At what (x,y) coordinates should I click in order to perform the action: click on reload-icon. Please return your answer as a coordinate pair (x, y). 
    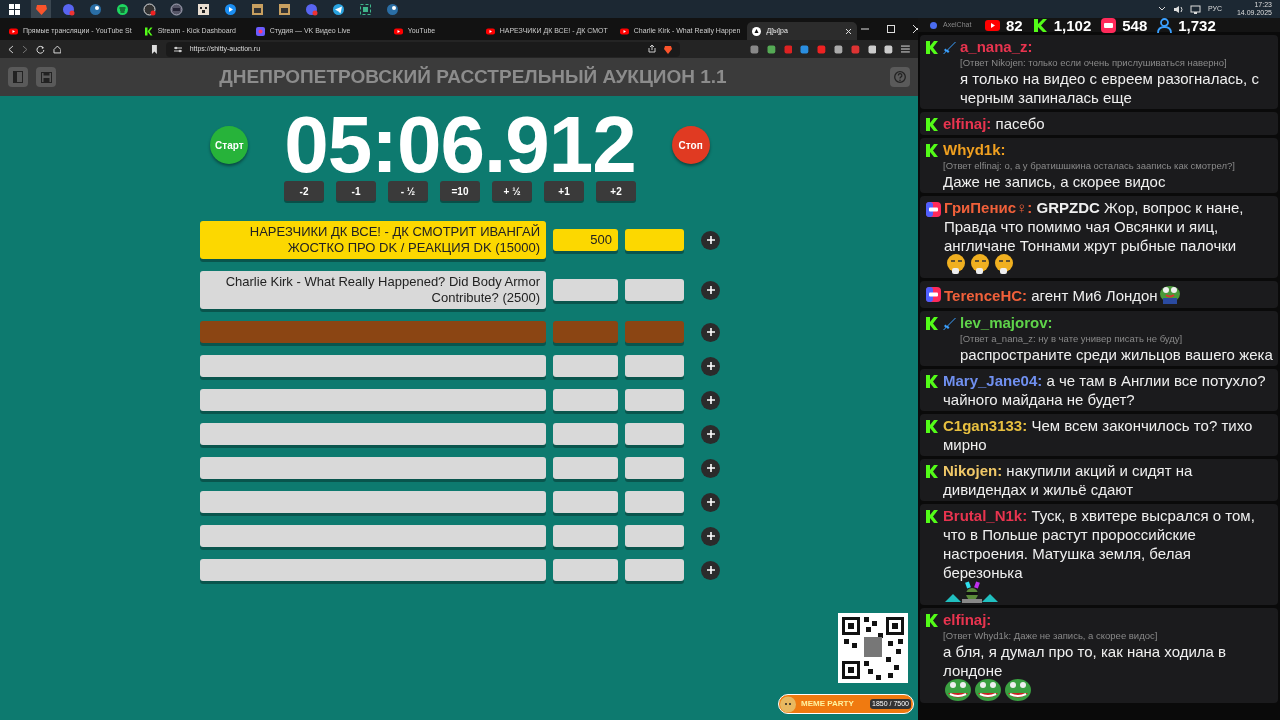
    Looking at the image, I should click on (40, 49).